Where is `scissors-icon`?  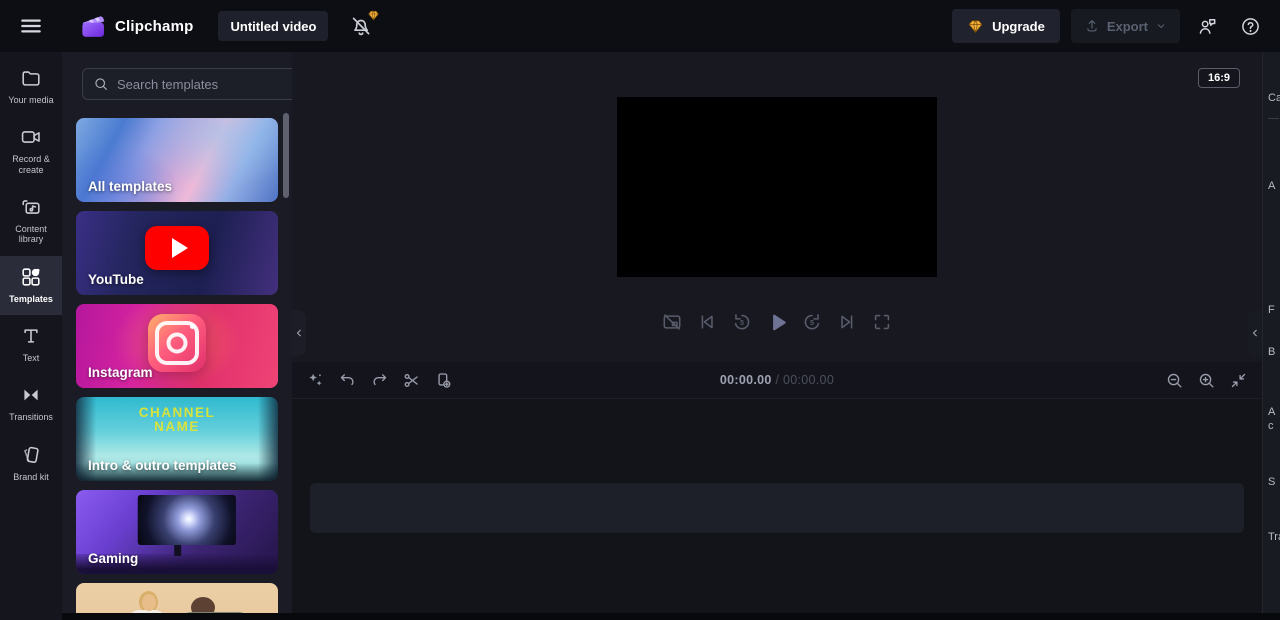
scissors-icon is located at coordinates (411, 380).